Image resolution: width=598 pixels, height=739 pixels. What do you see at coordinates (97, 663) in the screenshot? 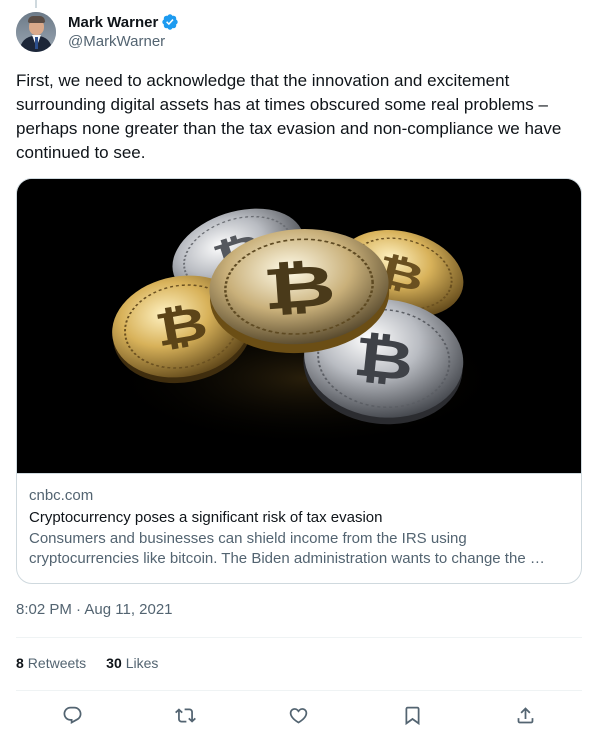
I see `engagement-stats: 8 Retweets 30 Likes` at bounding box center [97, 663].